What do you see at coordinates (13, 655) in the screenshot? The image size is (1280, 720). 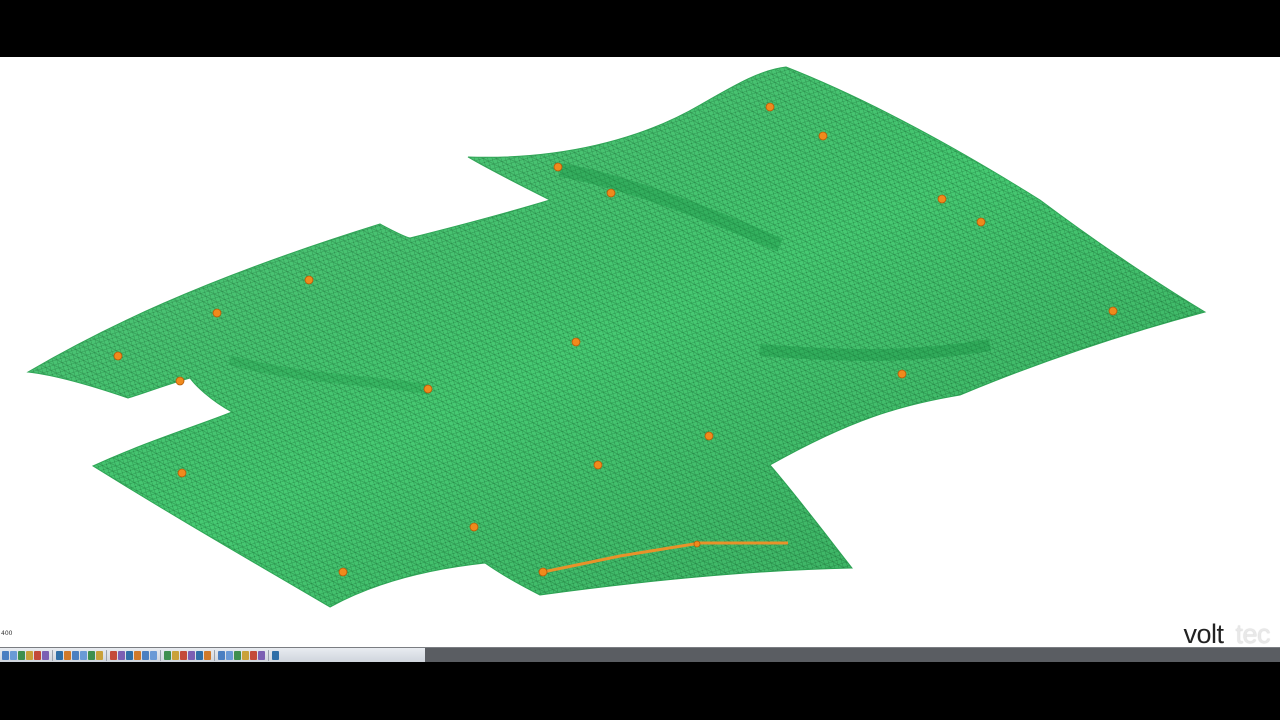 I see `zoom-in-icon` at bounding box center [13, 655].